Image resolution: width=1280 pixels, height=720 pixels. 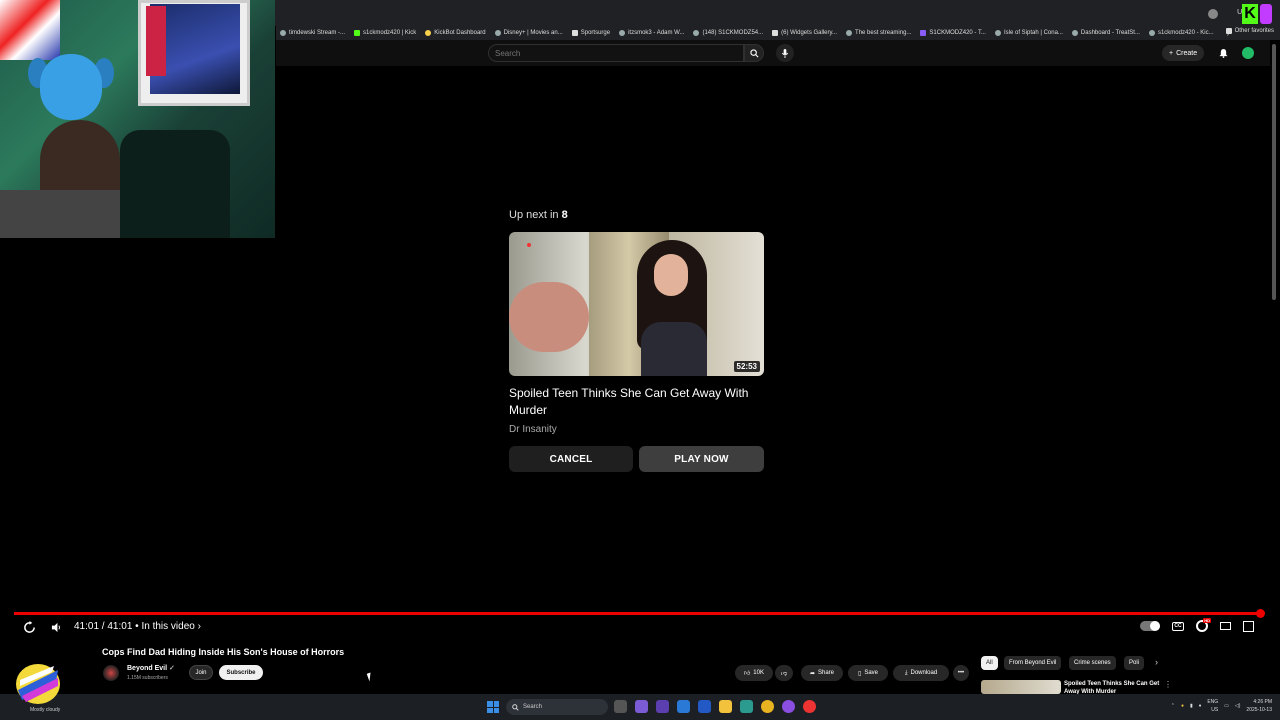 What do you see at coordinates (1173, 706) in the screenshot?
I see `chevron-up-icon: ⌃` at bounding box center [1173, 706].